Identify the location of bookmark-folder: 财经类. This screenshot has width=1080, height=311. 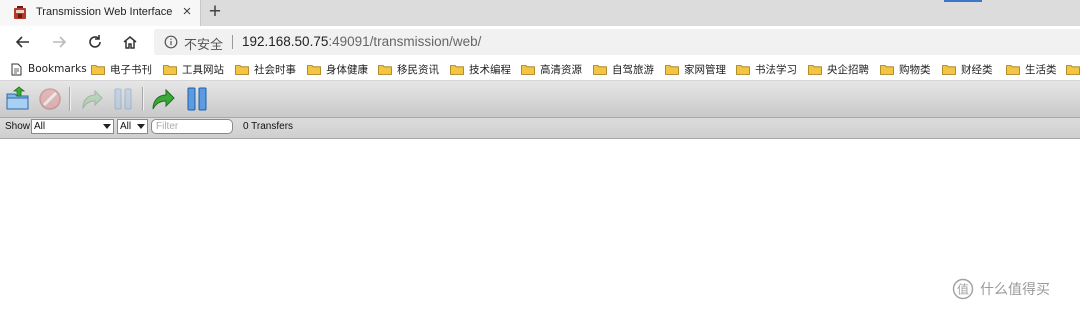
(967, 69).